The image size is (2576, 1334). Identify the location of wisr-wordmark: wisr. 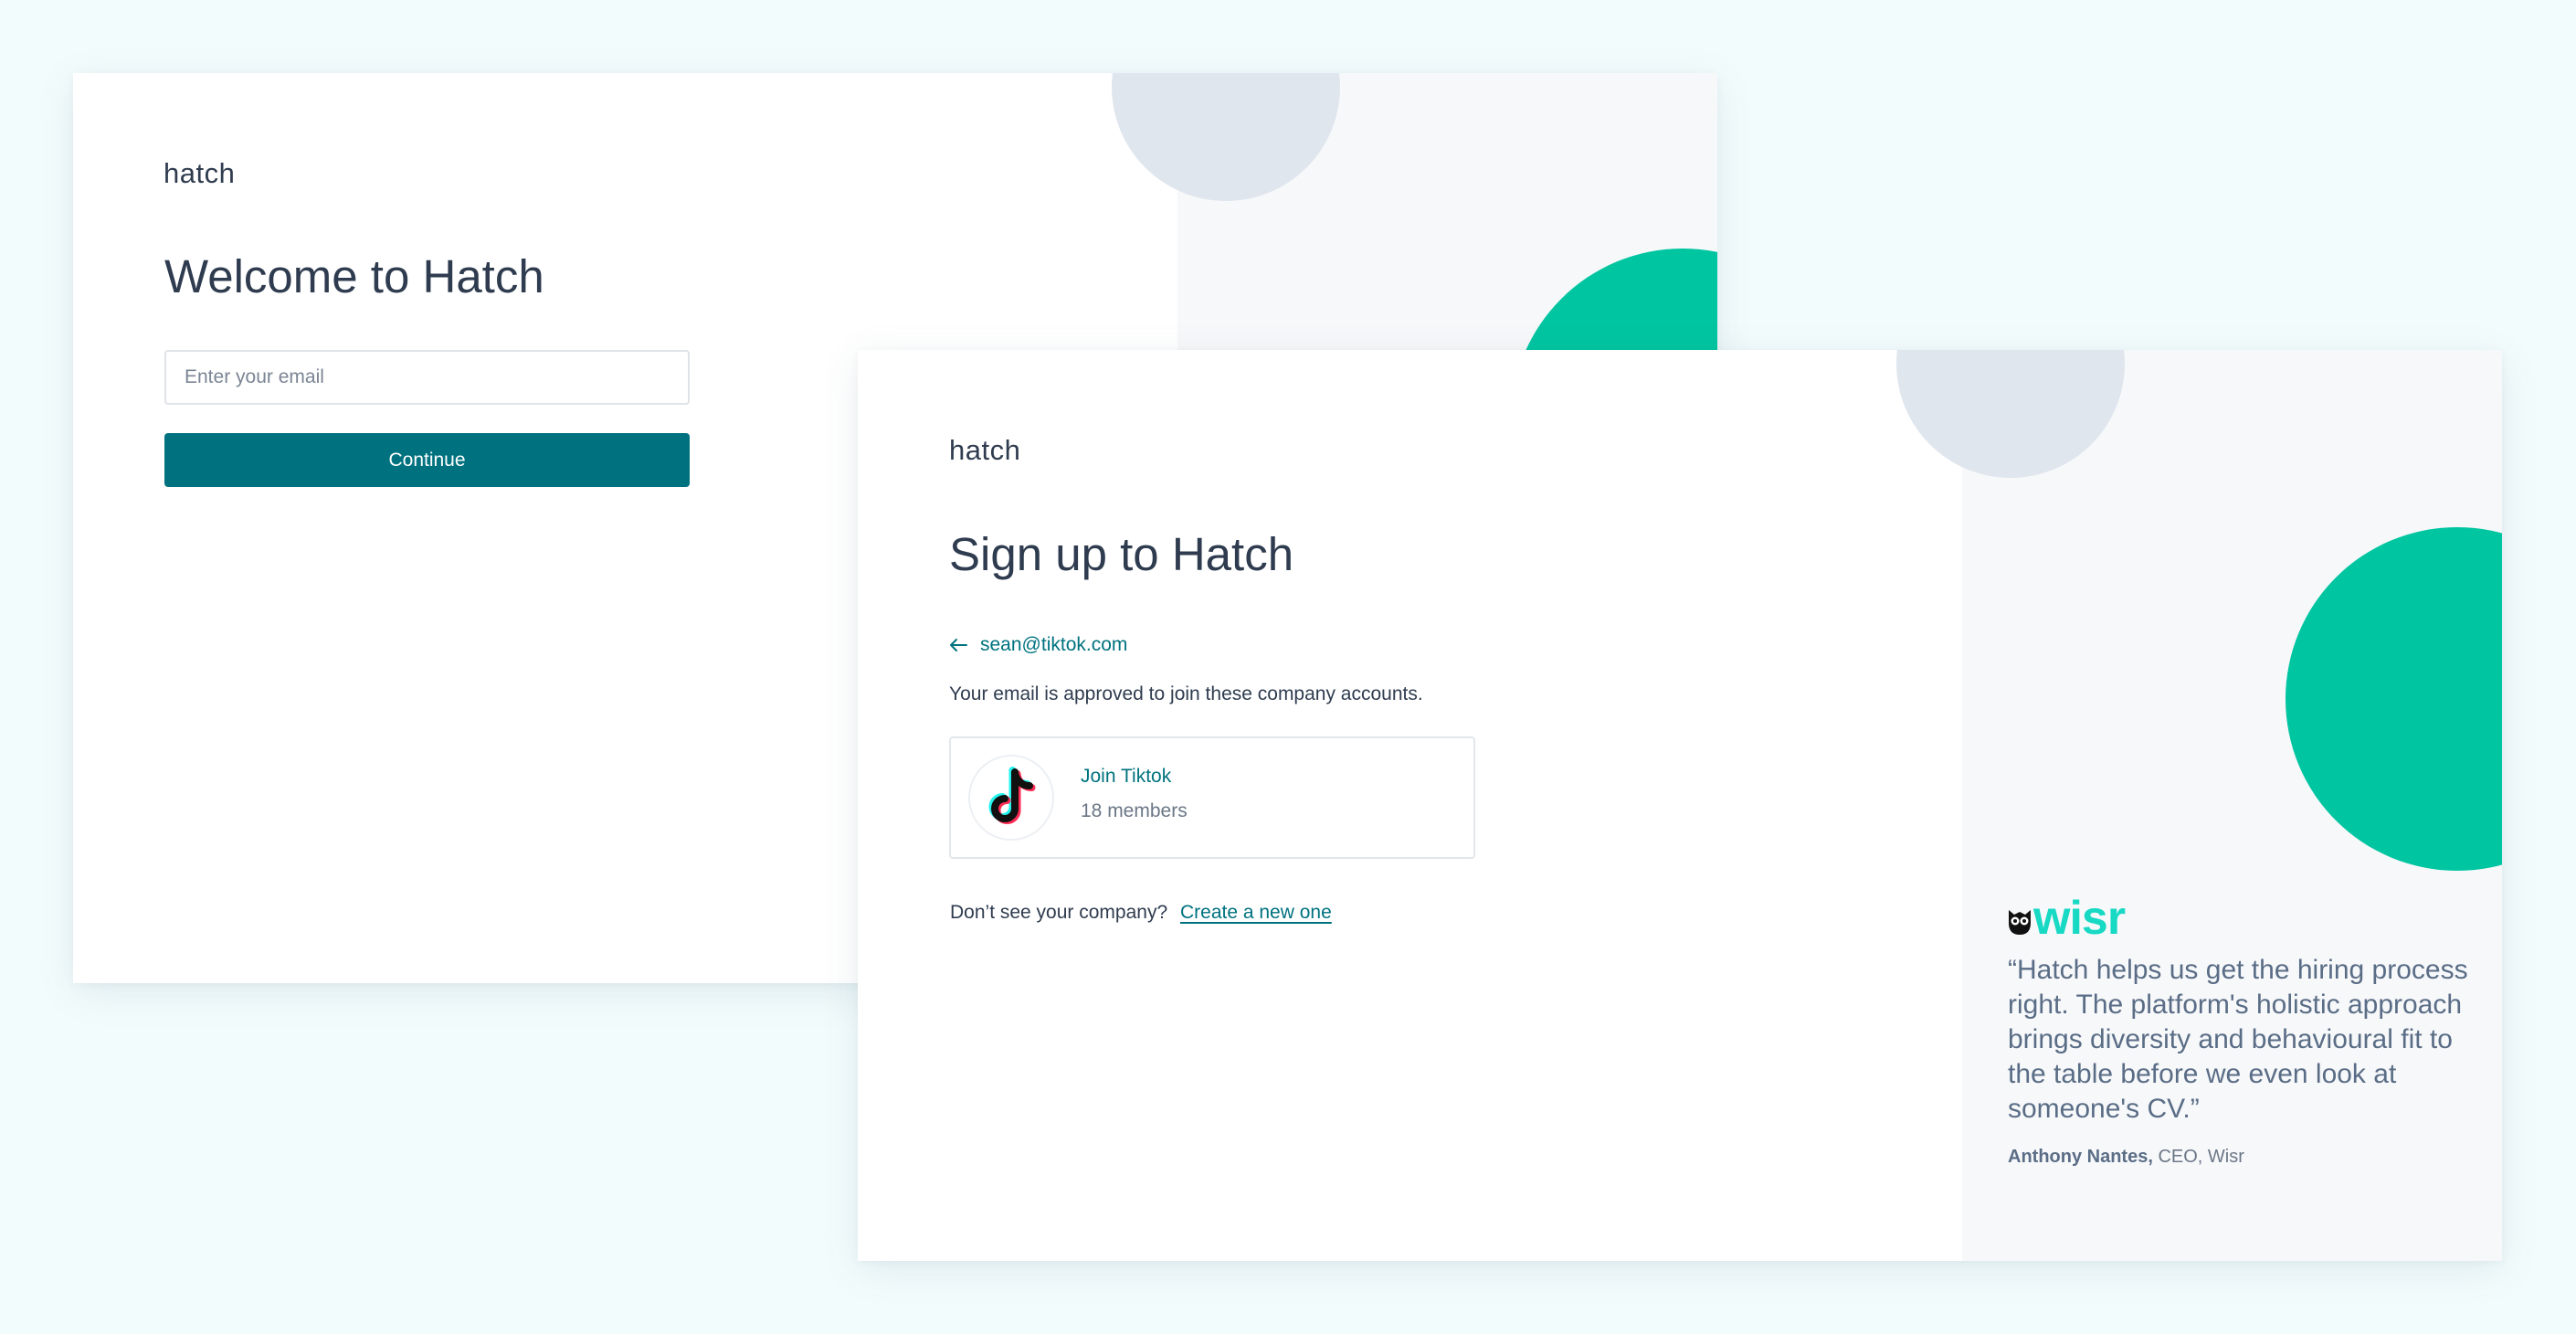
(2079, 918).